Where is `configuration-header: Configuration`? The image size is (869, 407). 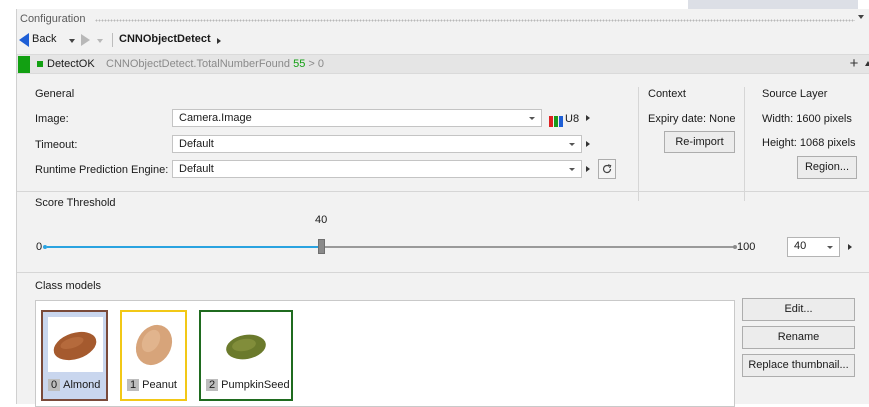 configuration-header: Configuration is located at coordinates (442, 20).